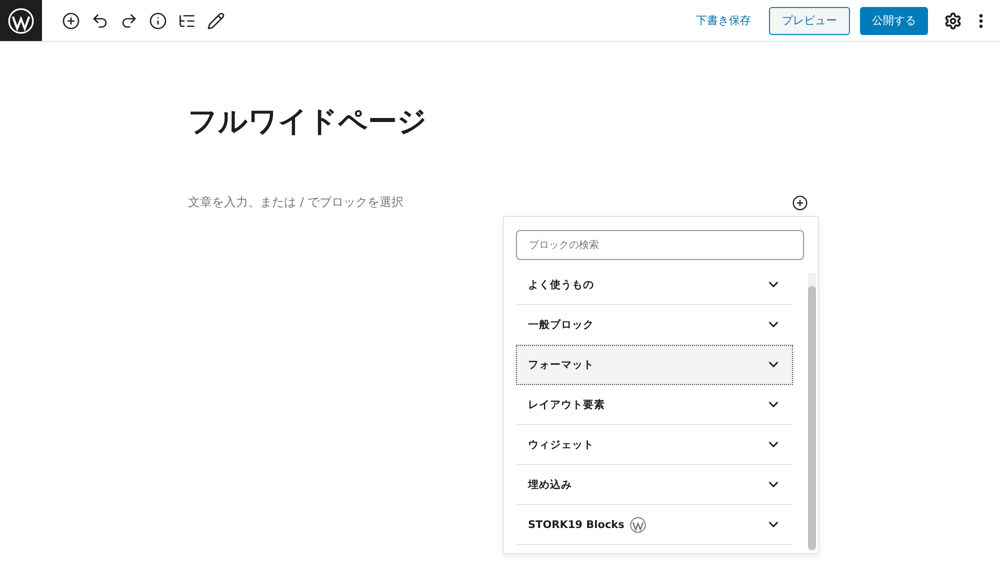 The width and height of the screenshot is (1000, 588). I want to click on settings-icon, so click(953, 21).